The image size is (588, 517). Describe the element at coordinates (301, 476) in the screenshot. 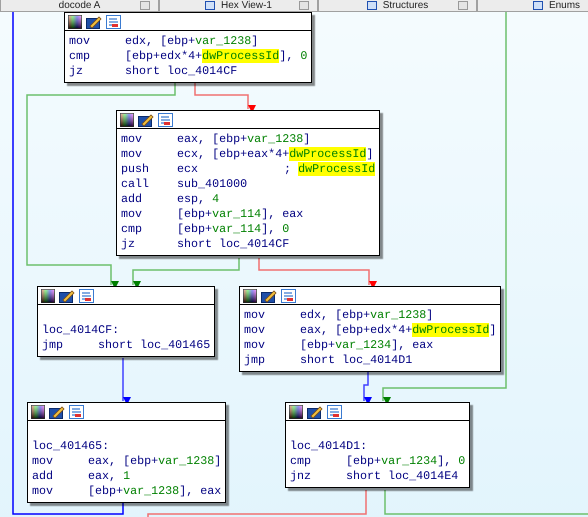

I see `instruction-mnemonic: jnz` at that location.